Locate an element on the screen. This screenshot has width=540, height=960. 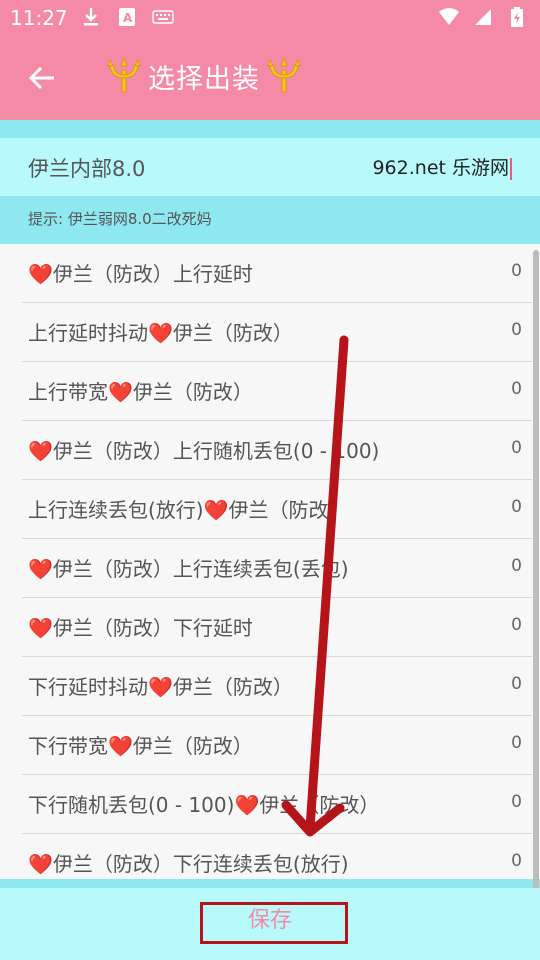
item-label-suffix: 伊兰（防改）上行连续丢包(丢包) is located at coordinates (200, 569).